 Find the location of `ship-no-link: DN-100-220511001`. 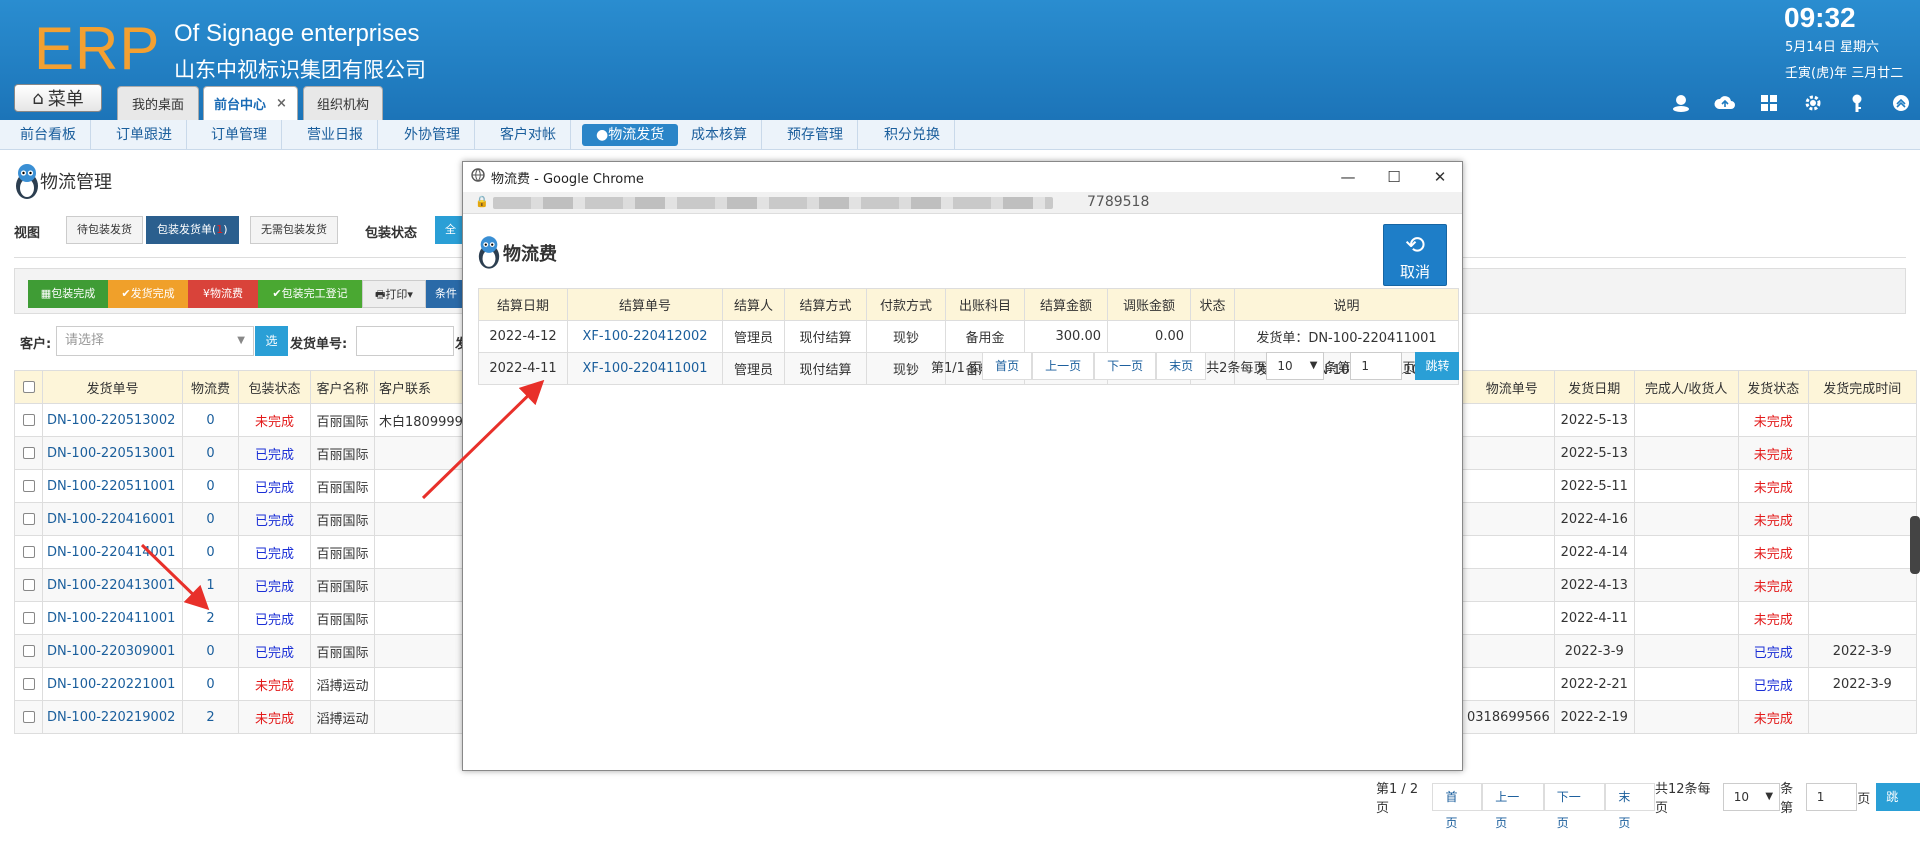

ship-no-link: DN-100-220511001 is located at coordinates (112, 486).